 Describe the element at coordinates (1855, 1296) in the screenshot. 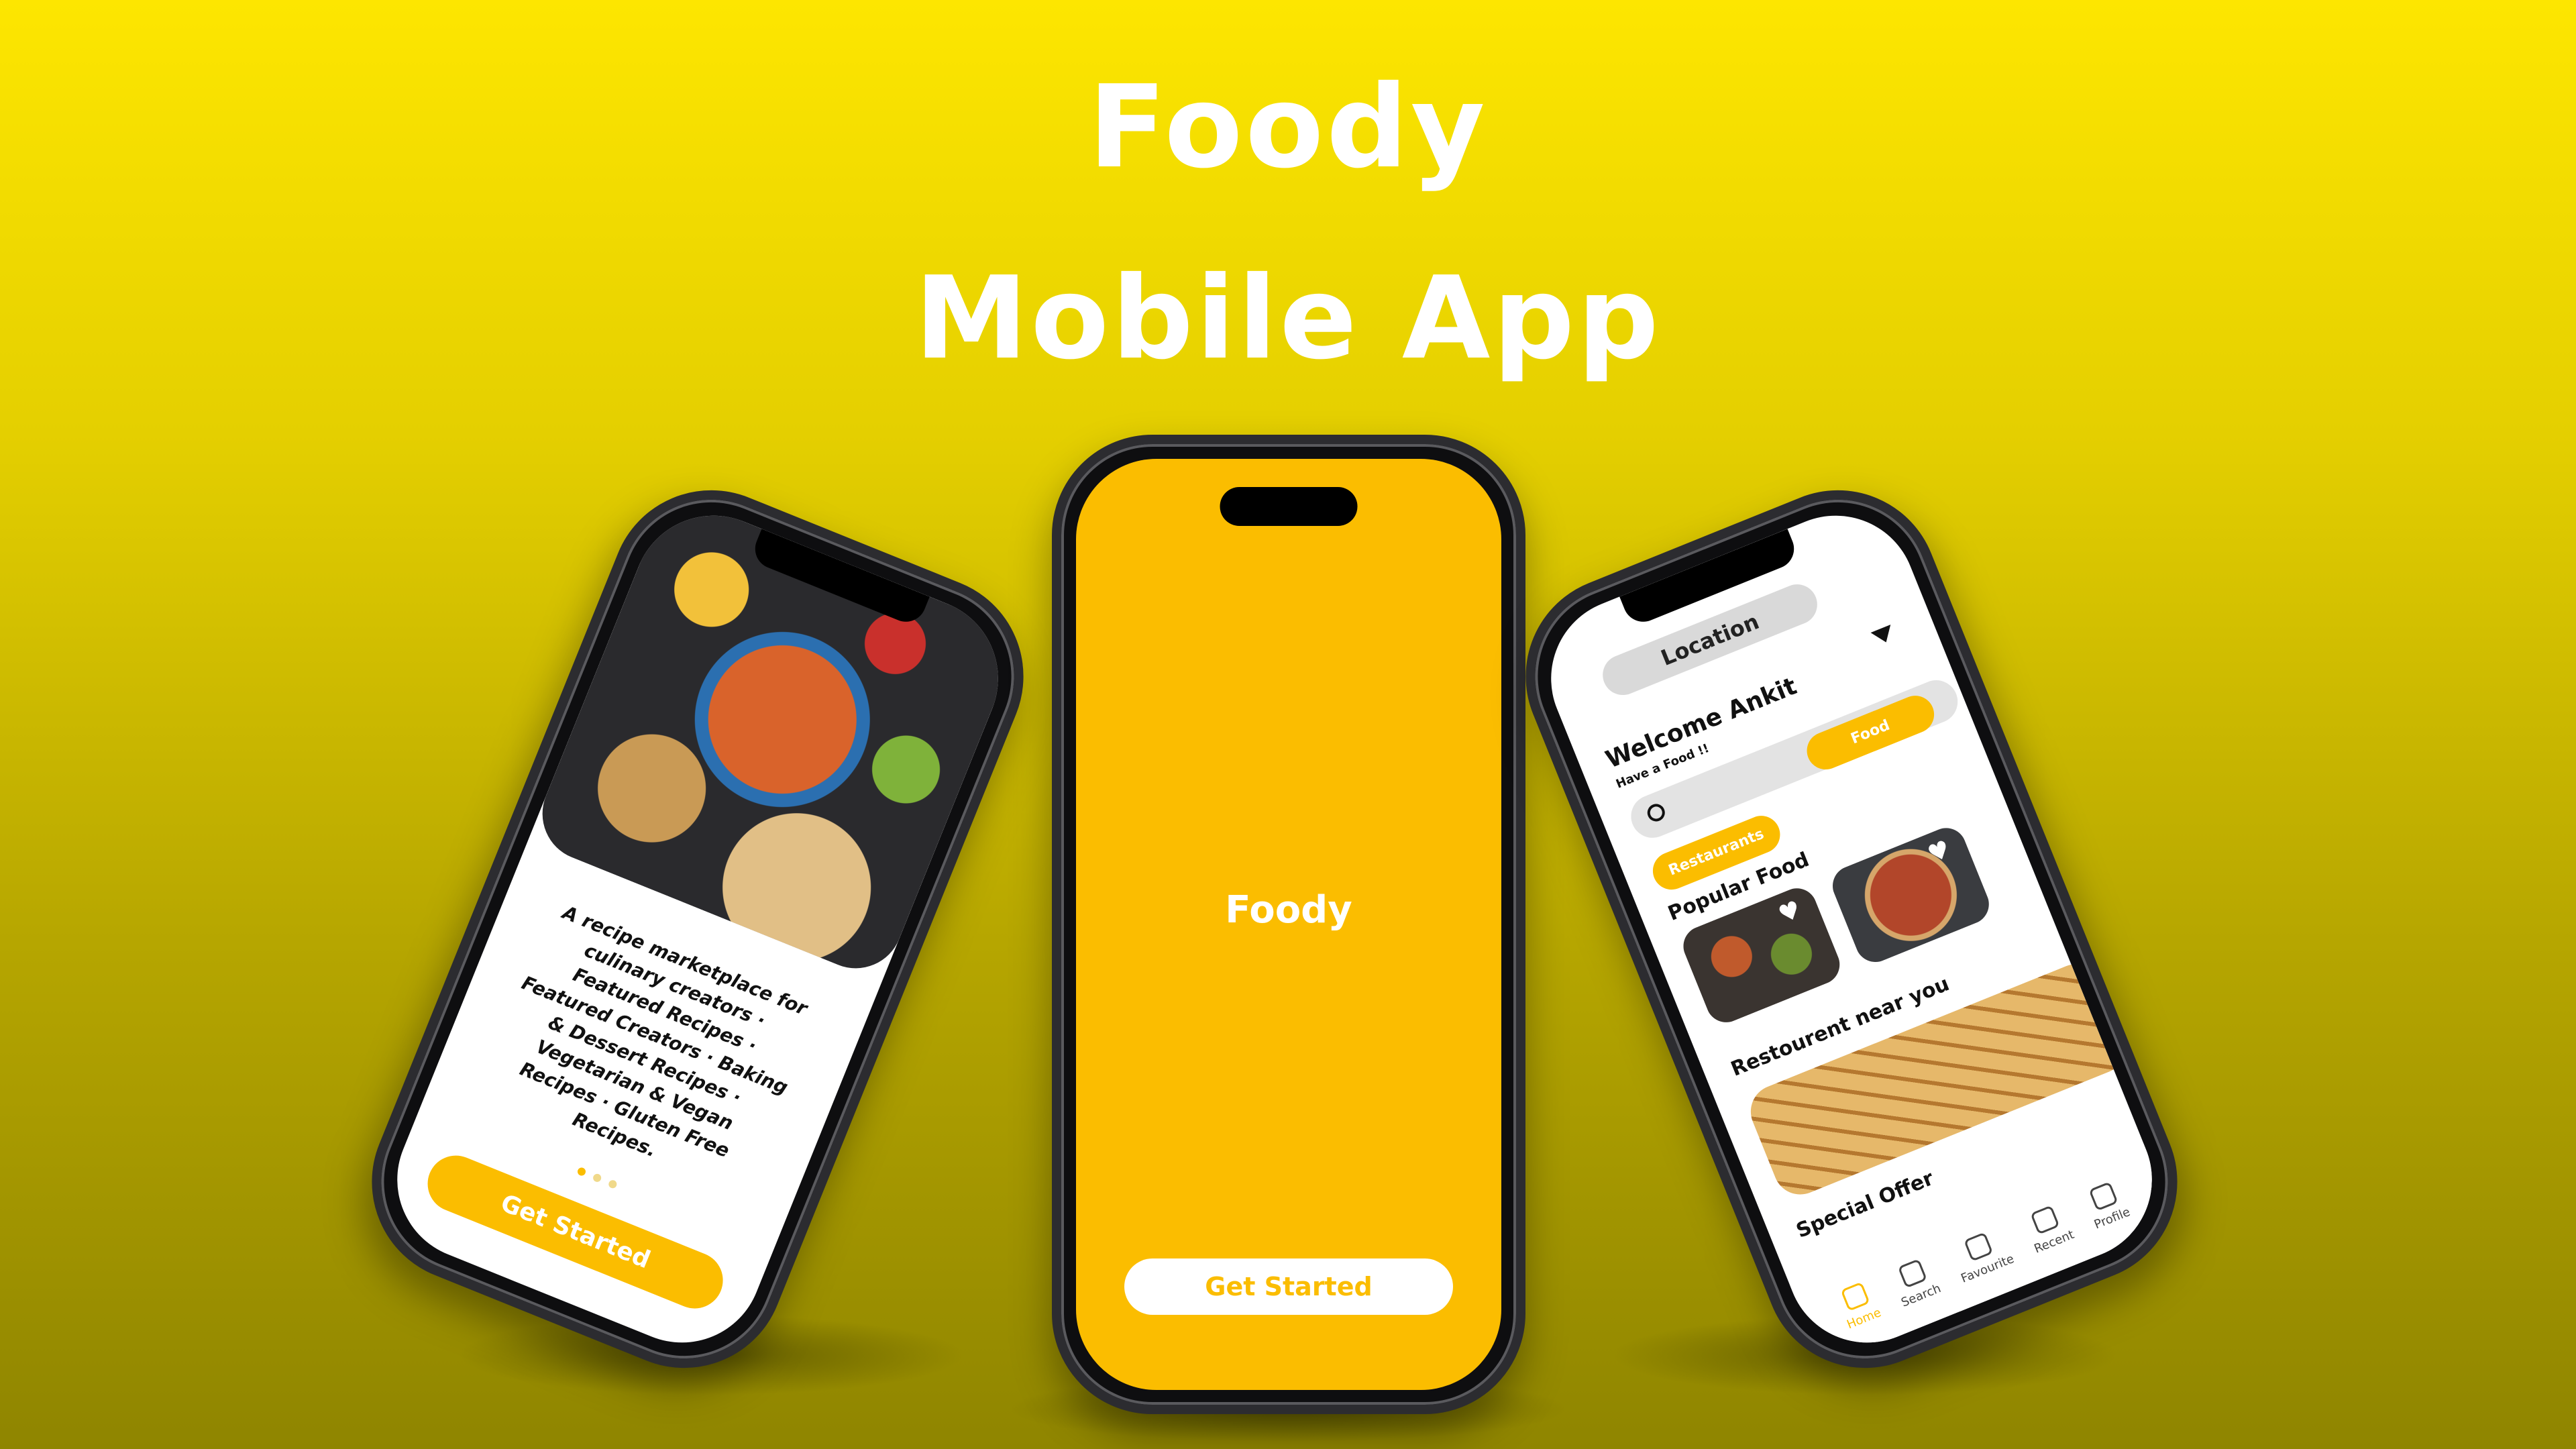

I see `home-icon` at that location.